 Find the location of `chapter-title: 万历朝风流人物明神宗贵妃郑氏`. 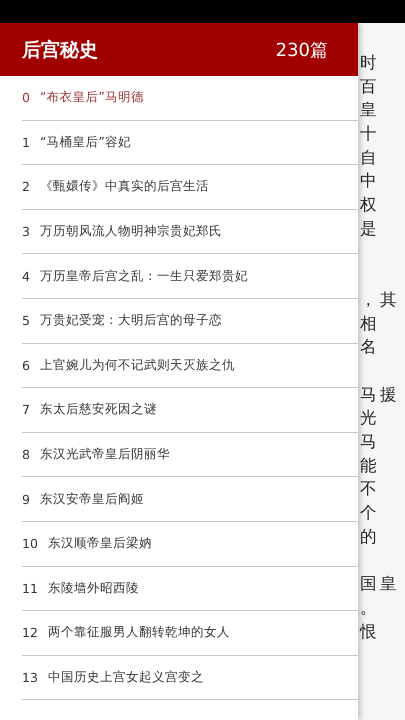

chapter-title: 万历朝风流人物明神宗贵妃郑氏 is located at coordinates (131, 231).